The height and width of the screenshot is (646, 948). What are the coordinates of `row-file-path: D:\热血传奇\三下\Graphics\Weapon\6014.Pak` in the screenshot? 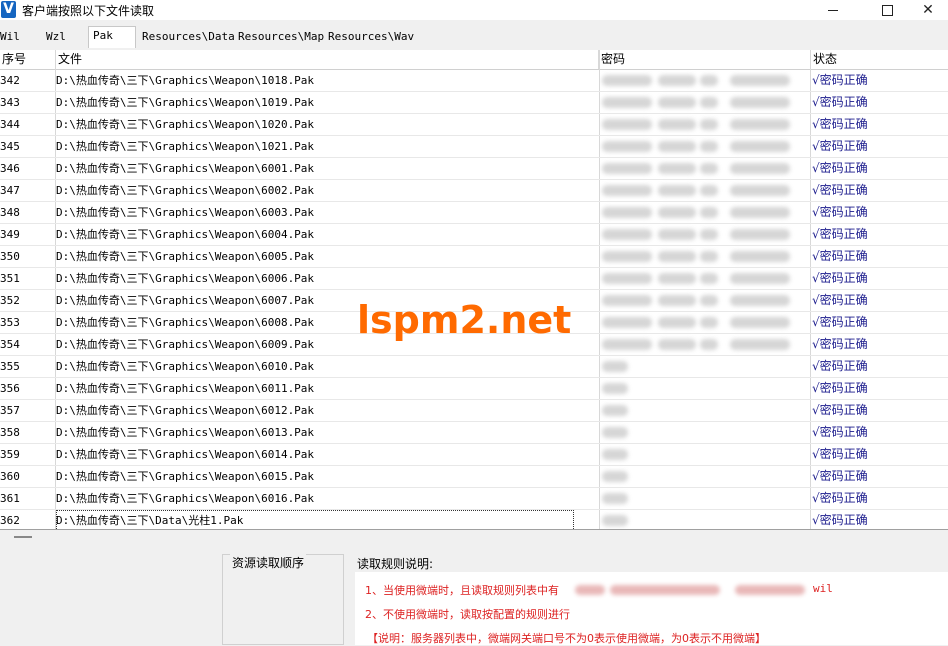 It's located at (185, 454).